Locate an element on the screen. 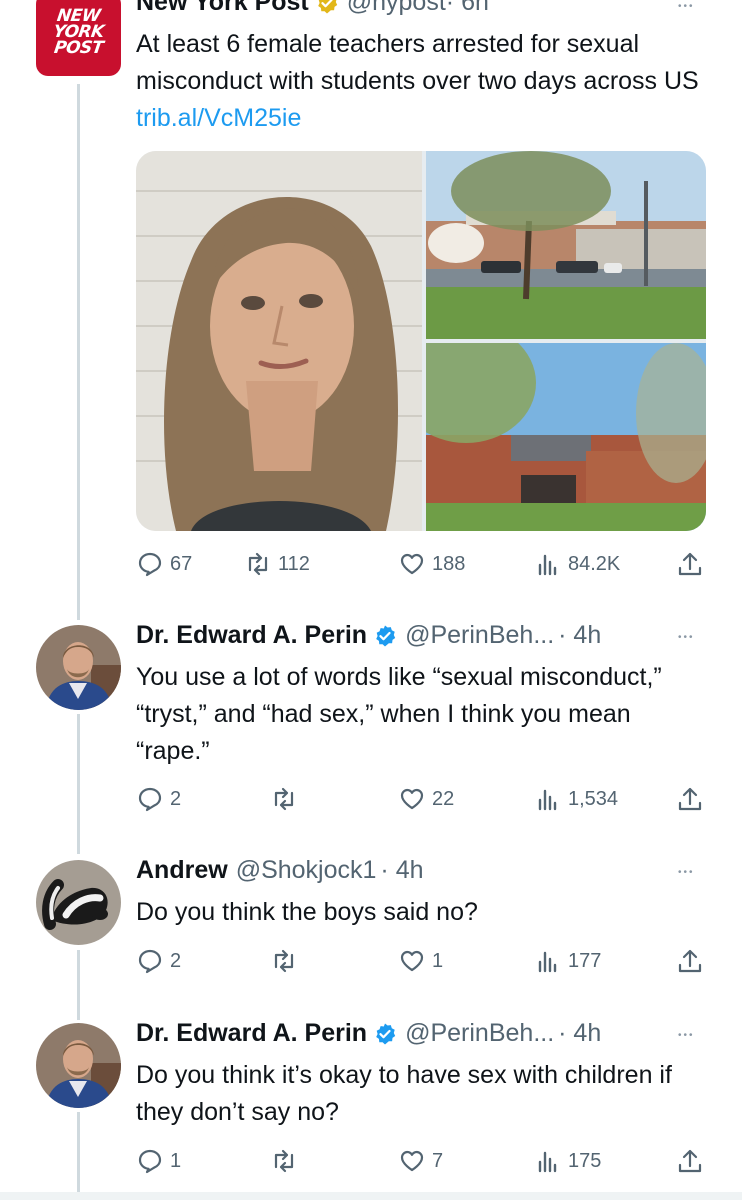 Image resolution: width=742 pixels, height=1200 pixels. view-count: 84.2K is located at coordinates (594, 563).